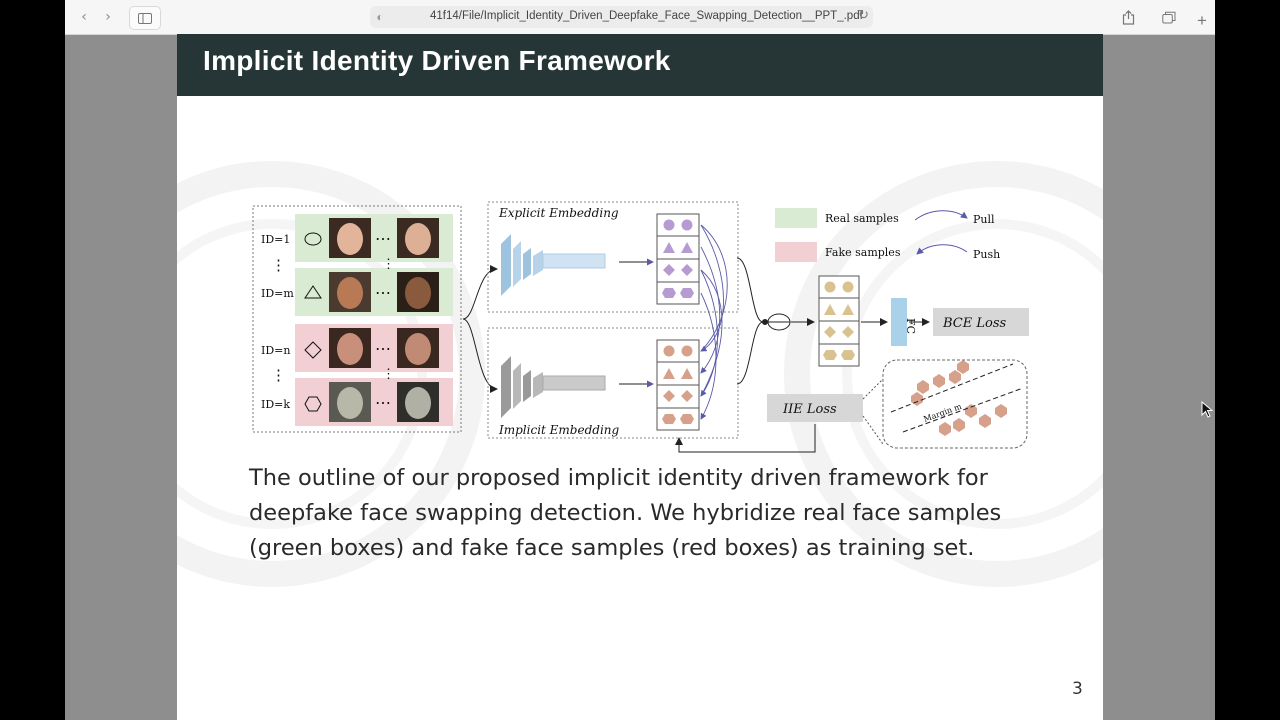  I want to click on explicit-encoder-network, so click(553, 265).